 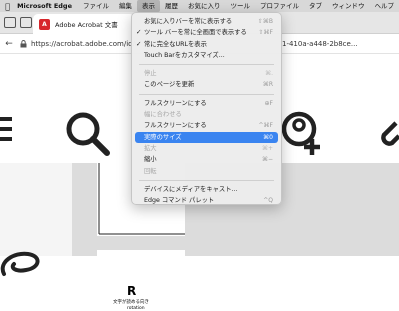 I want to click on page-text-line: 文字が読める向き, so click(x=131, y=302).